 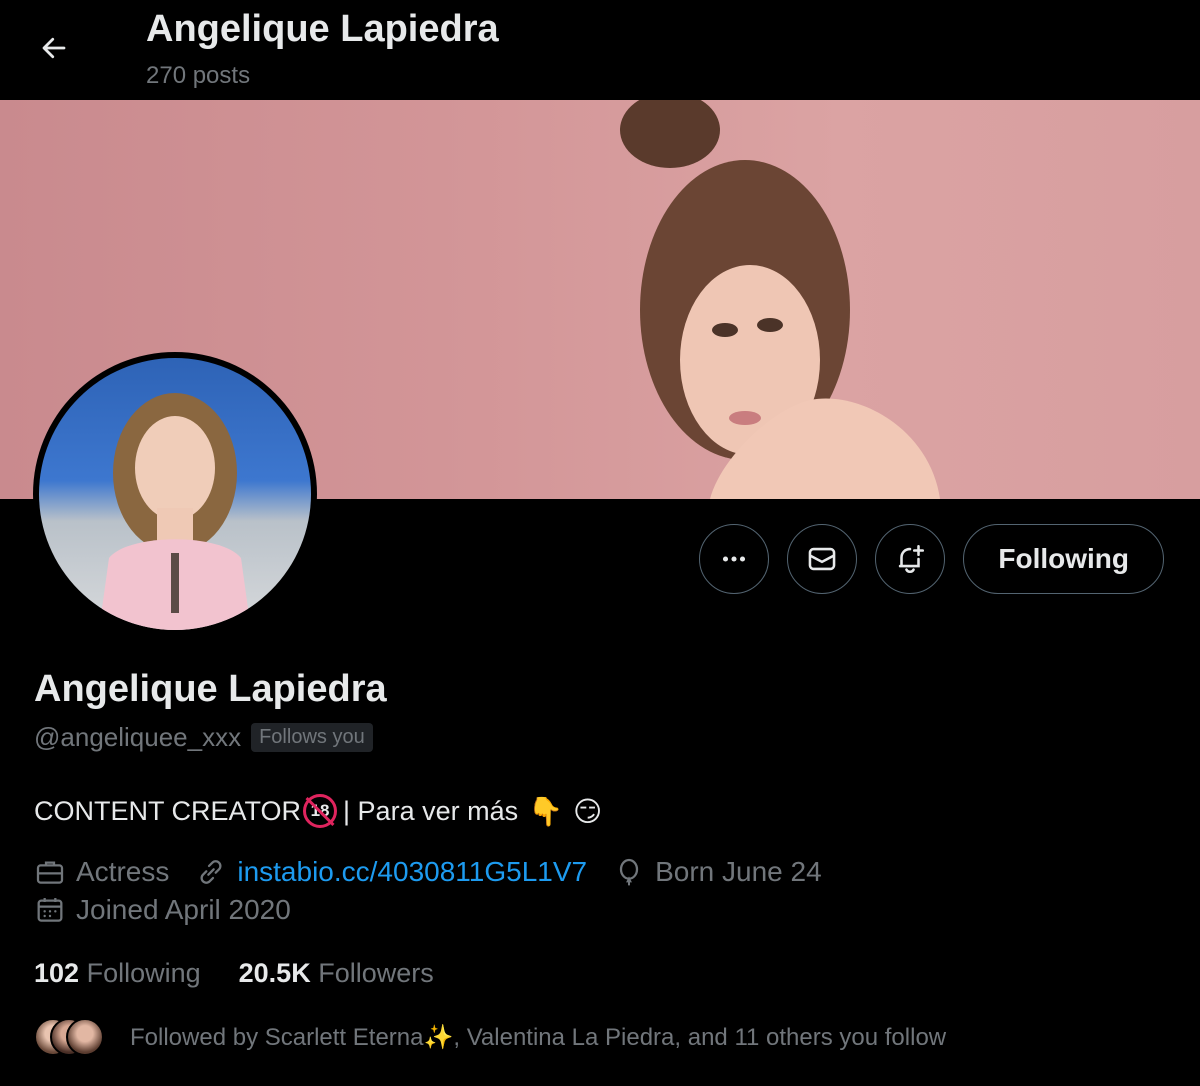 I want to click on avatar-figure, so click(x=175, y=511).